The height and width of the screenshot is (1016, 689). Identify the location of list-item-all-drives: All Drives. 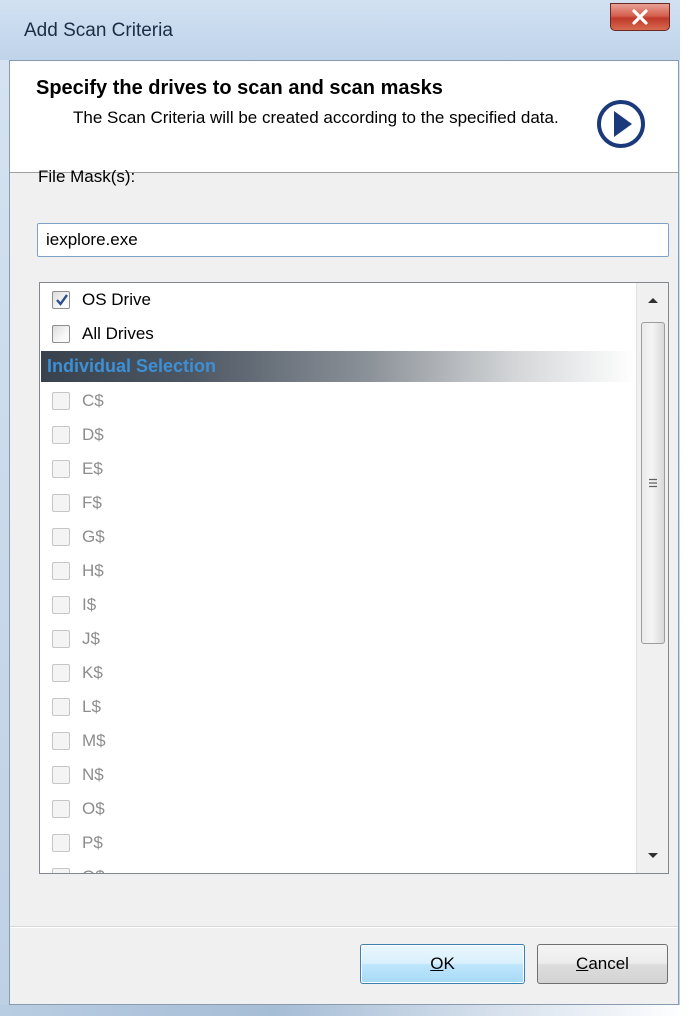
(337, 334).